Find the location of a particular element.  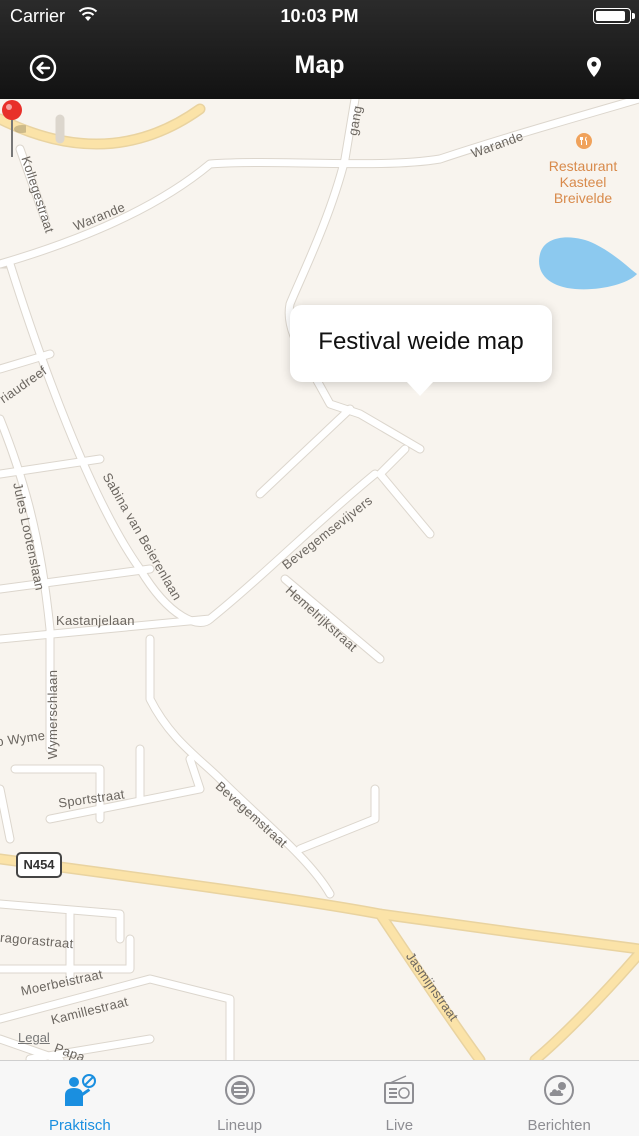

tab-label: Lineup is located at coordinates (240, 1125).